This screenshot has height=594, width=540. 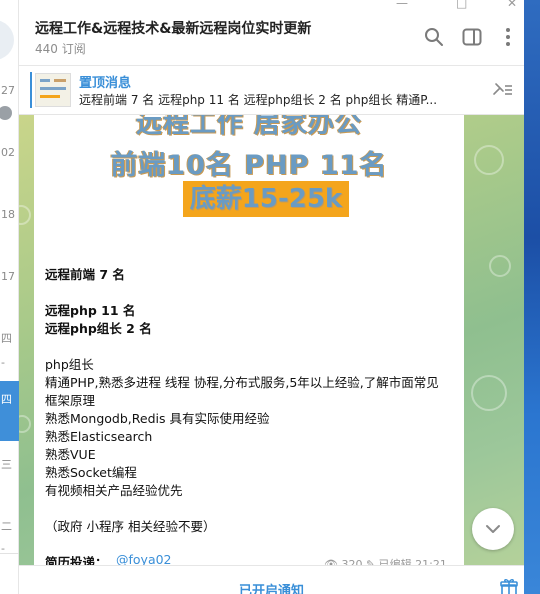 I want to click on subscriber-count: 440 订阅, so click(x=60, y=49).